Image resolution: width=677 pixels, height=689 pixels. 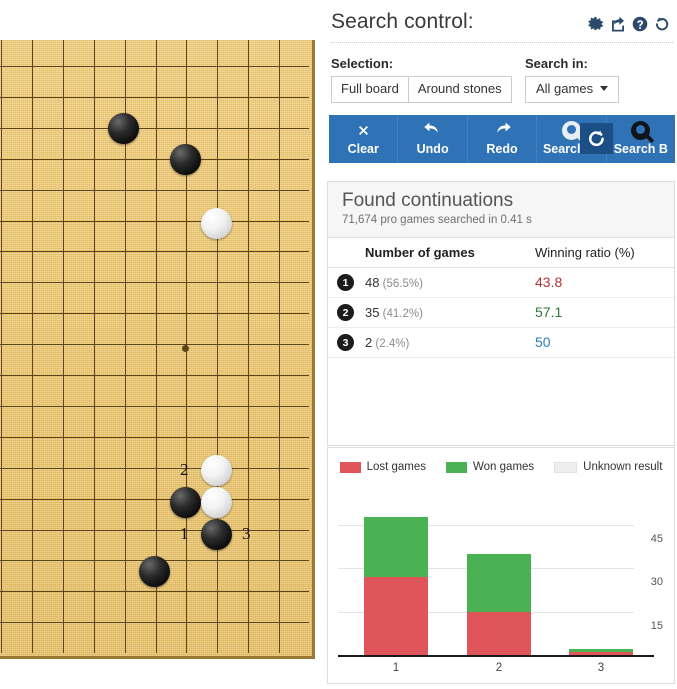 What do you see at coordinates (345, 342) in the screenshot?
I see `rank-badge: 3` at bounding box center [345, 342].